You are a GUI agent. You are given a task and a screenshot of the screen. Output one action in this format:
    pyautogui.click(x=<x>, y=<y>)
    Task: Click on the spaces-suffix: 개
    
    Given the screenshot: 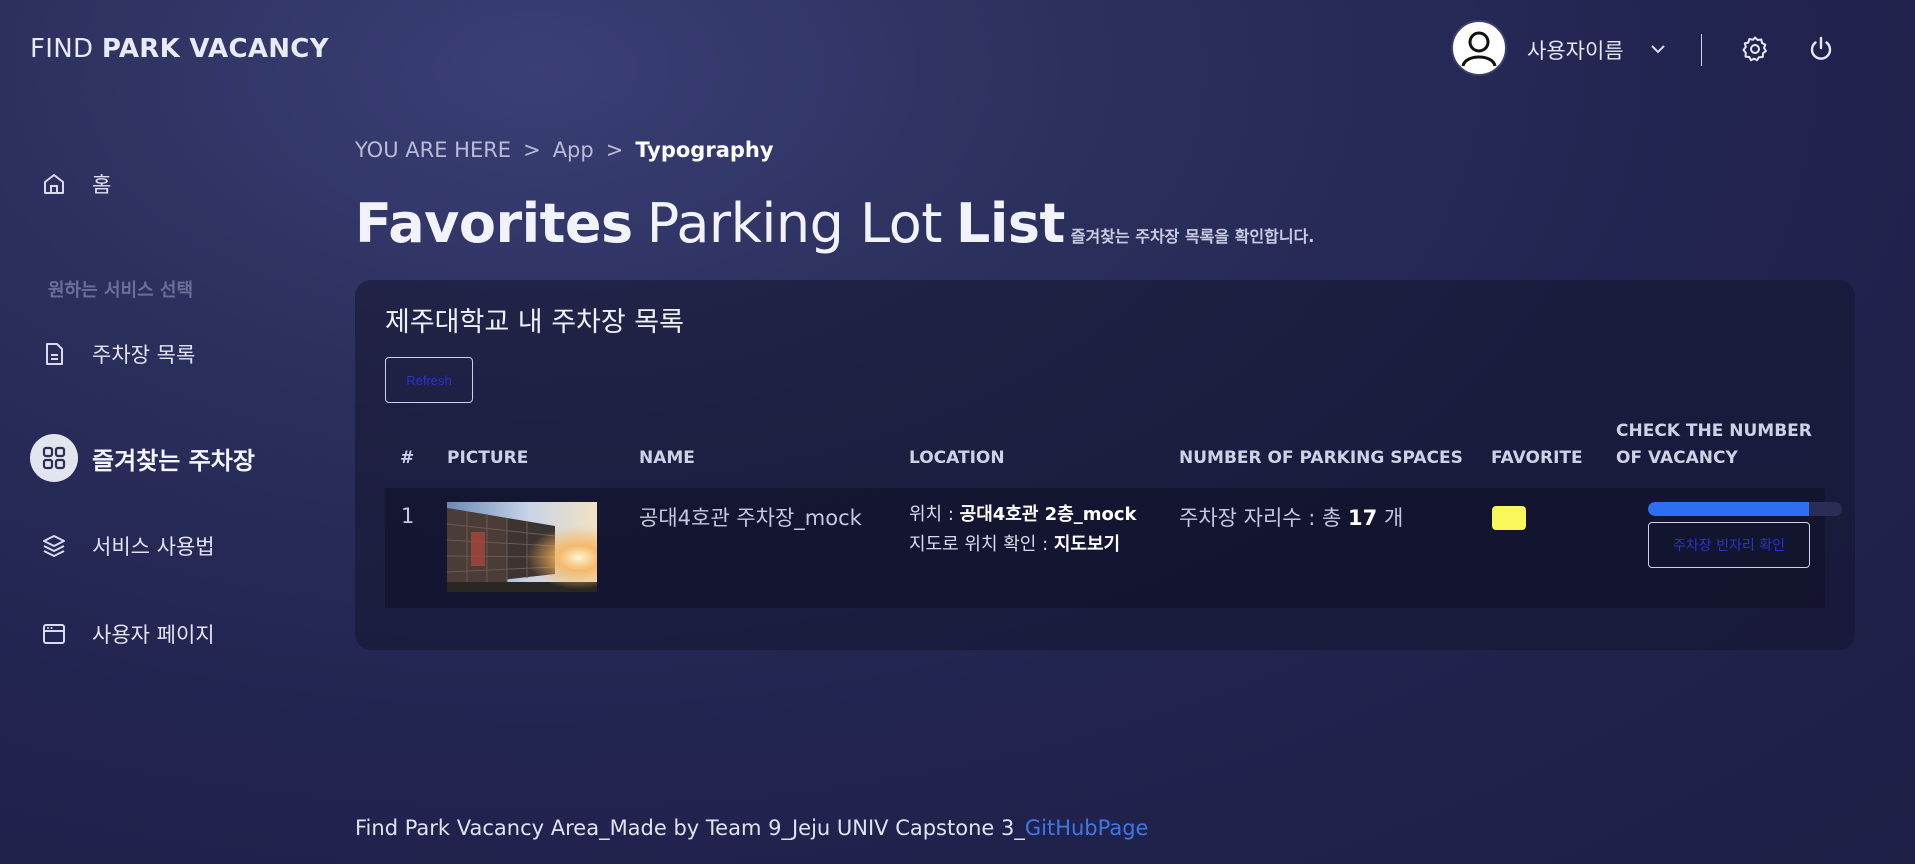 What is the action you would take?
    pyautogui.click(x=1390, y=518)
    